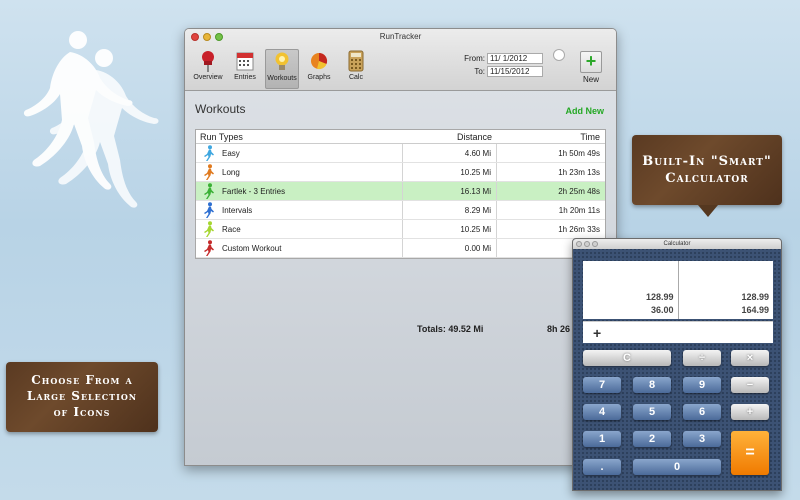  I want to click on distance-cell: 16.13 Mi, so click(450, 191).